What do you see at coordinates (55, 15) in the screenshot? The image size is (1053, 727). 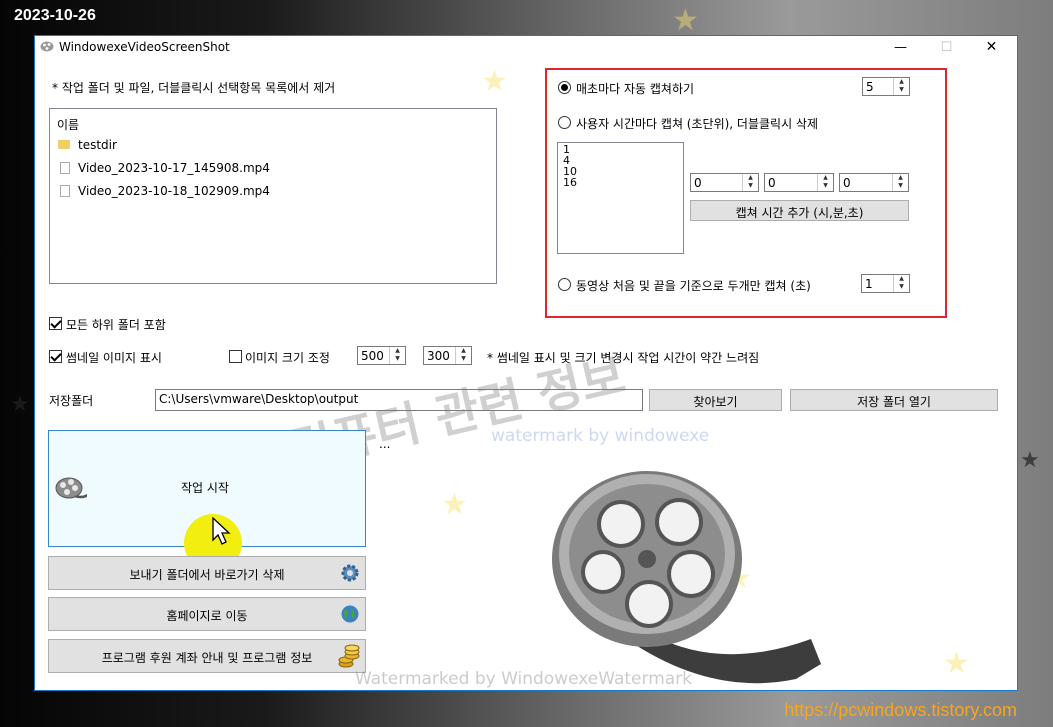 I see `capture-date: 2023-10-26` at bounding box center [55, 15].